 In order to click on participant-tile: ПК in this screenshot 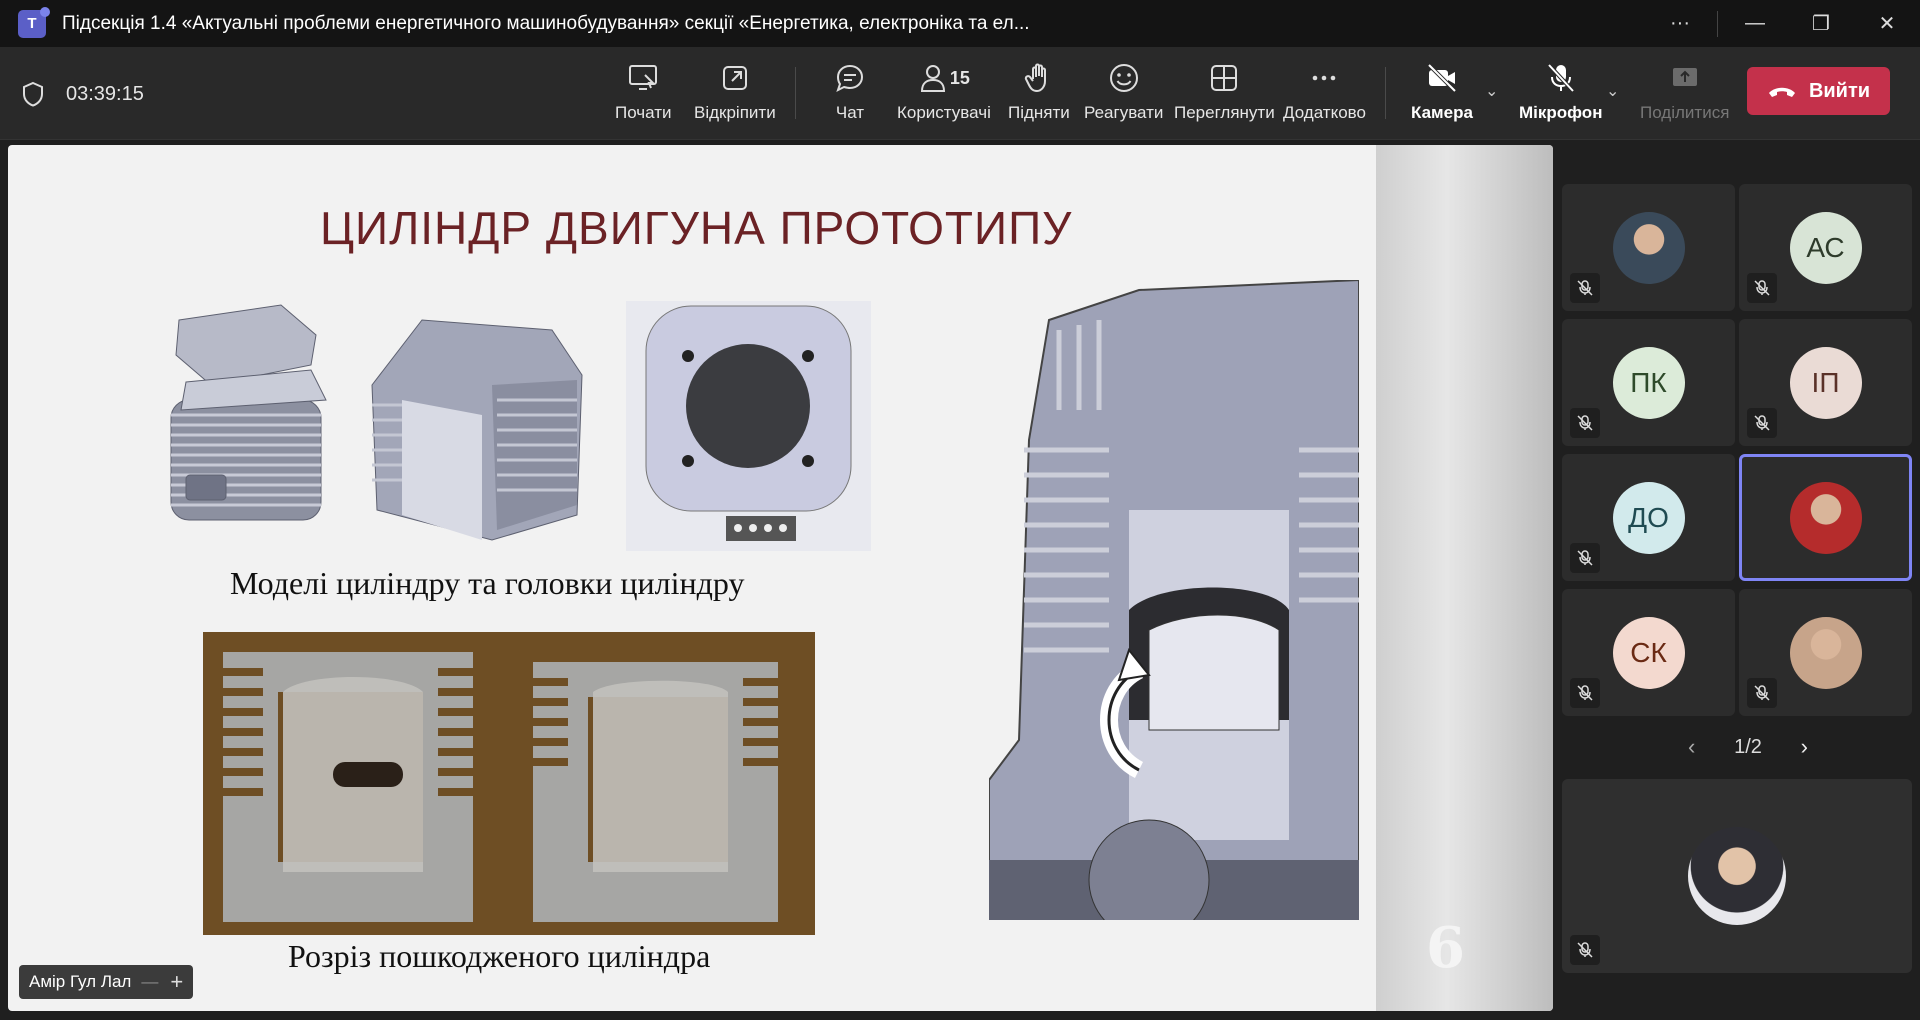, I will do `click(1648, 382)`.